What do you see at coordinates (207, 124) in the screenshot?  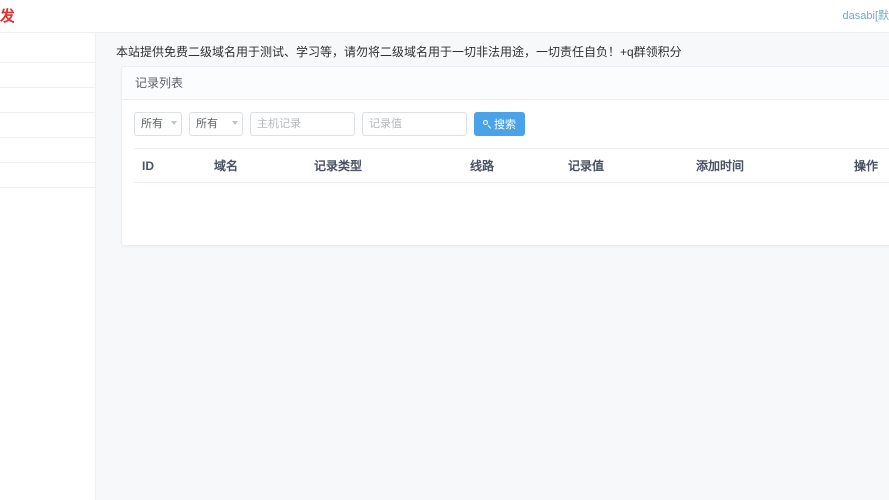 I see `line-select-value: 所有` at bounding box center [207, 124].